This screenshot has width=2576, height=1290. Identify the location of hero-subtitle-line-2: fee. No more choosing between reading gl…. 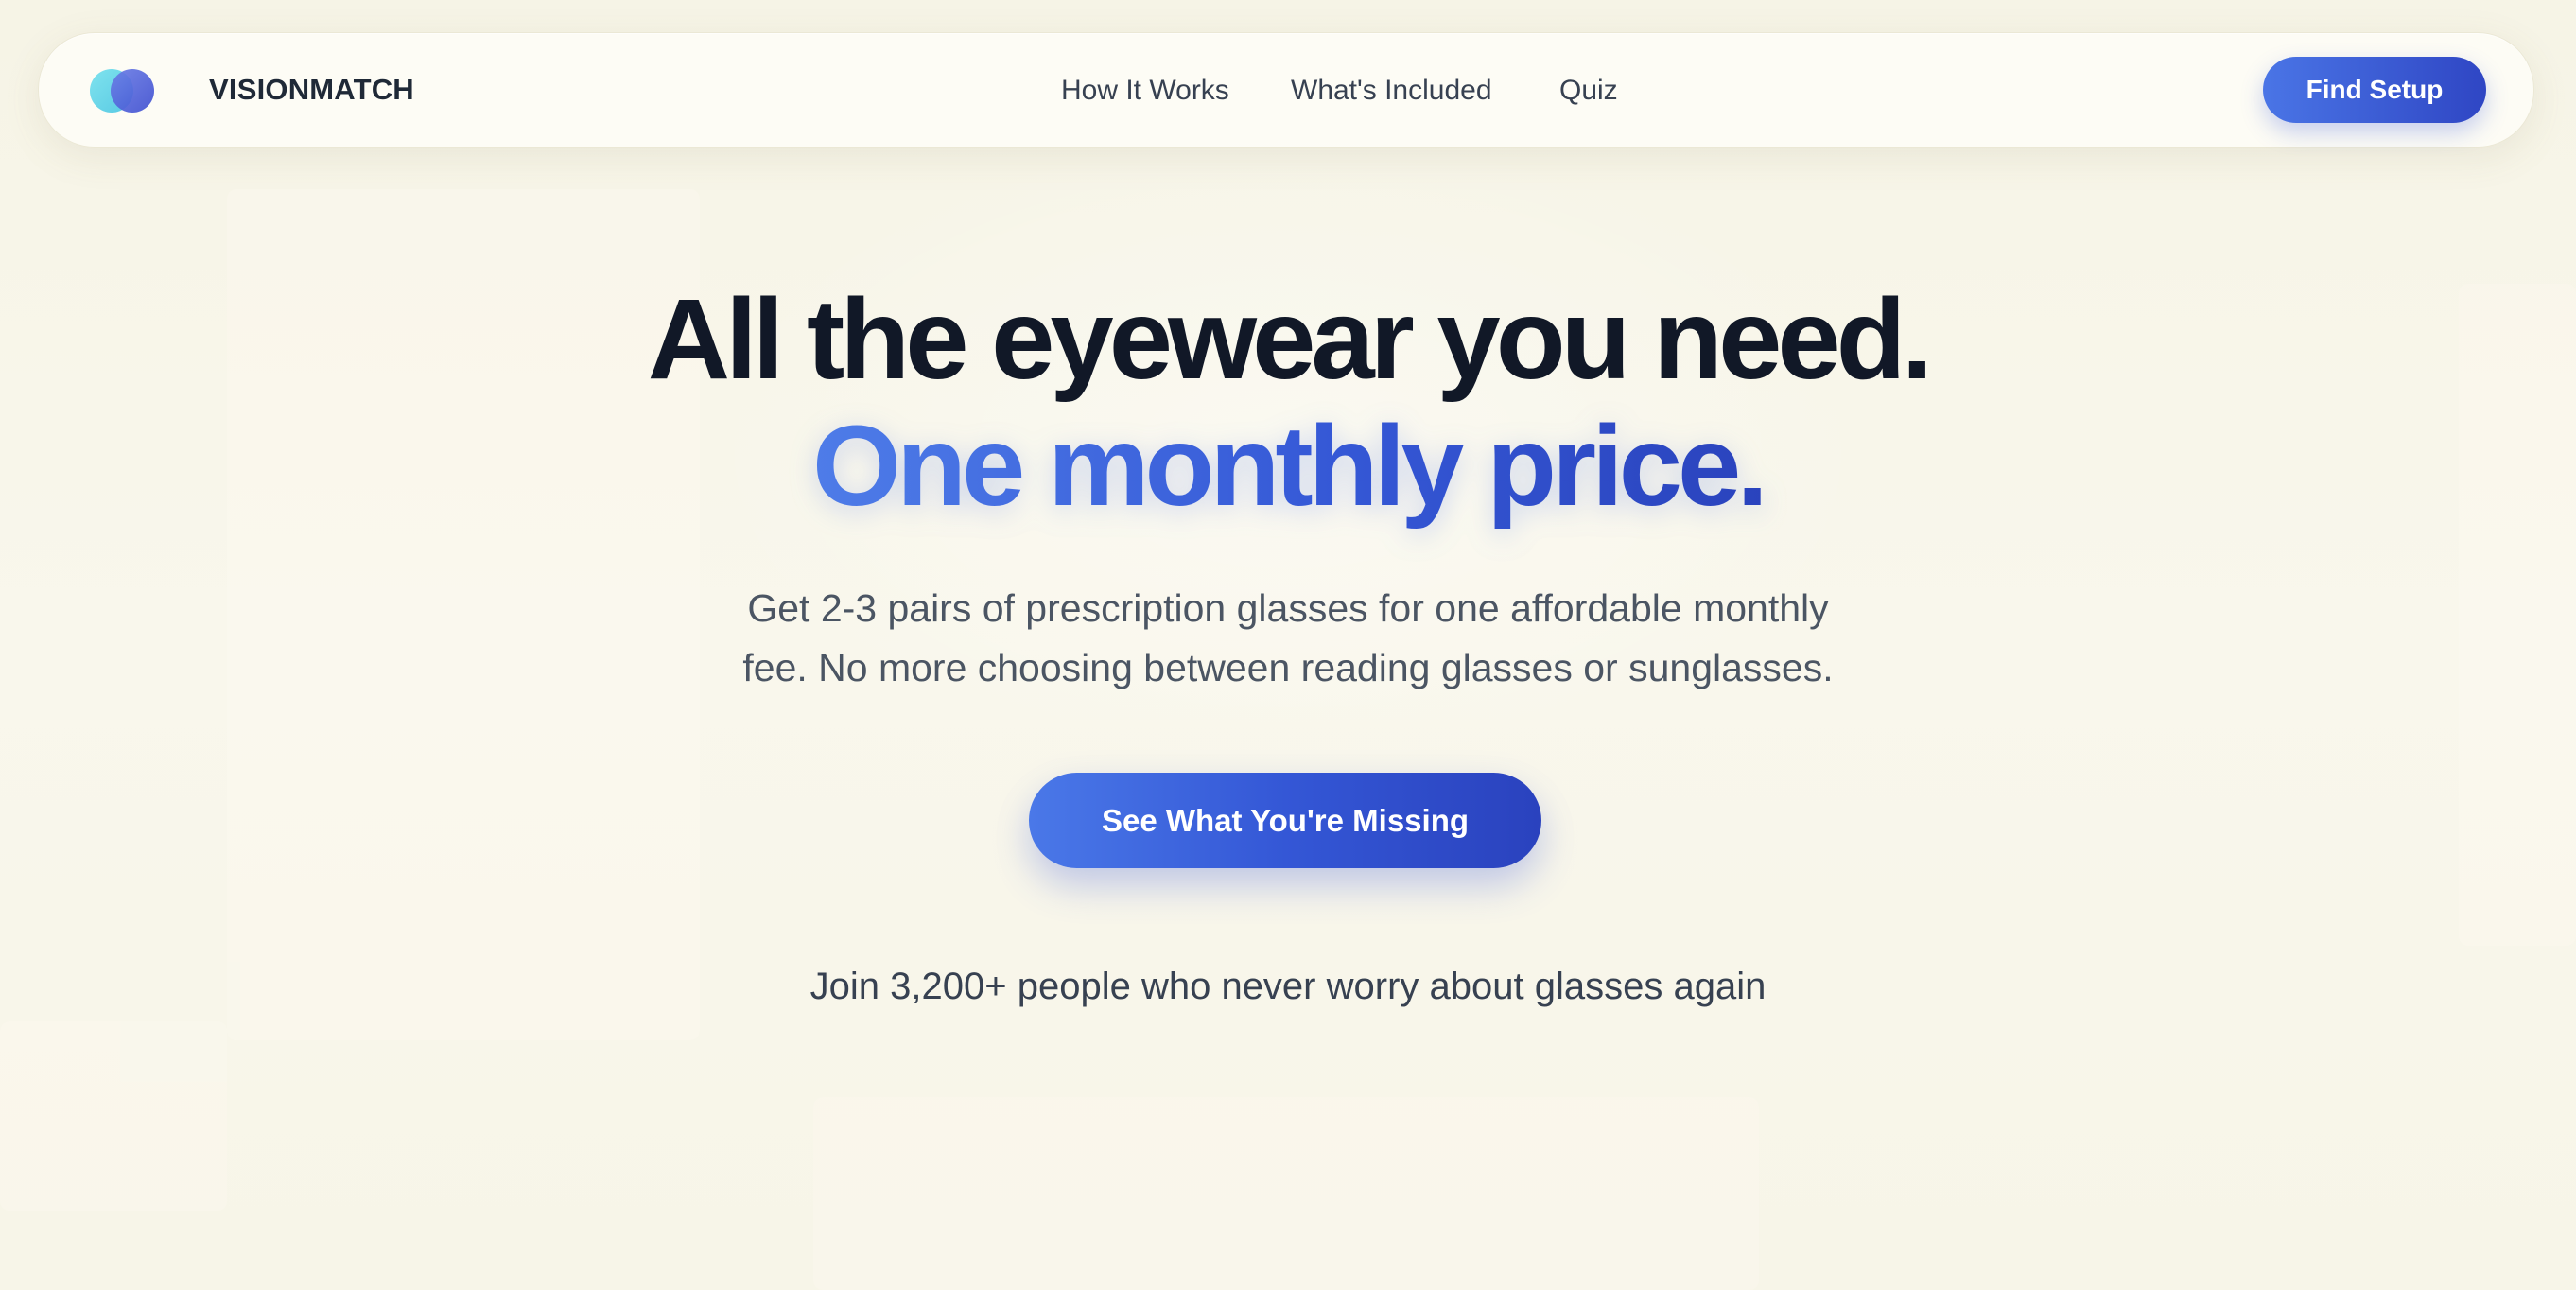
(1288, 668).